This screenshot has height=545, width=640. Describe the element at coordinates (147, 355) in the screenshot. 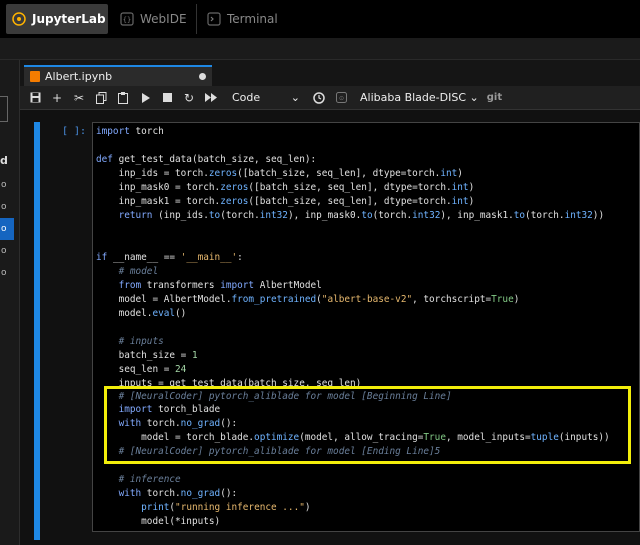

I see `code-line: batch_size = 1` at that location.